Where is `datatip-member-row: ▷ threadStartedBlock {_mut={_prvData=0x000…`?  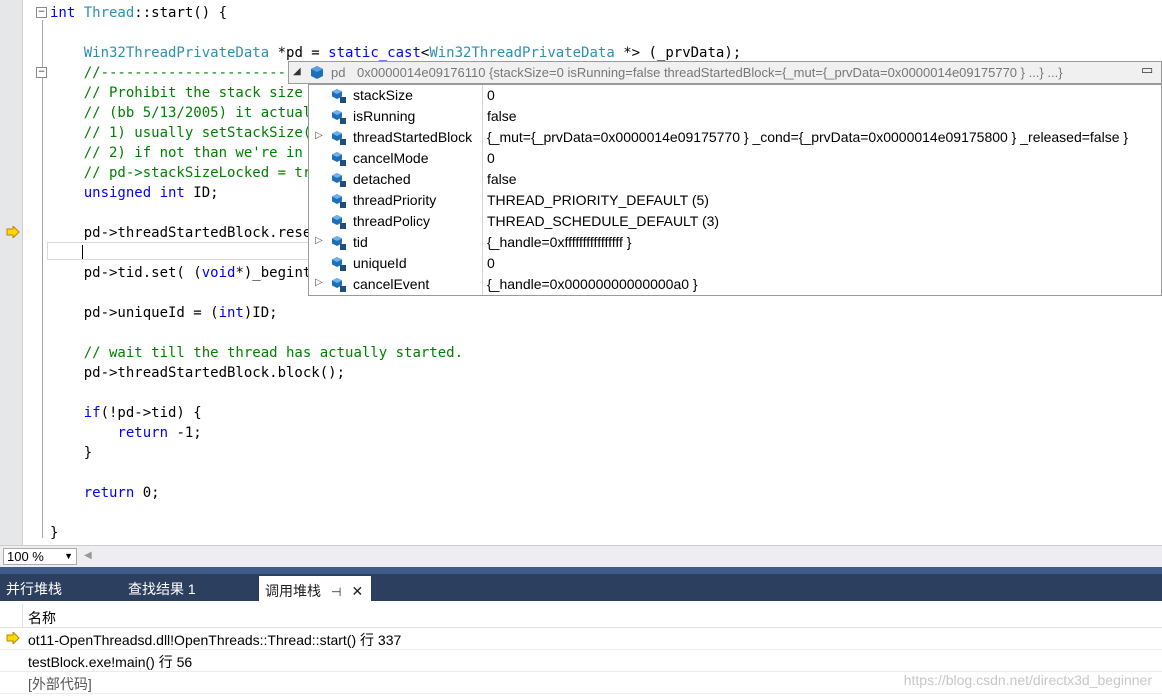 datatip-member-row: ▷ threadStartedBlock {_mut={_prvData=0x000… is located at coordinates (735, 137).